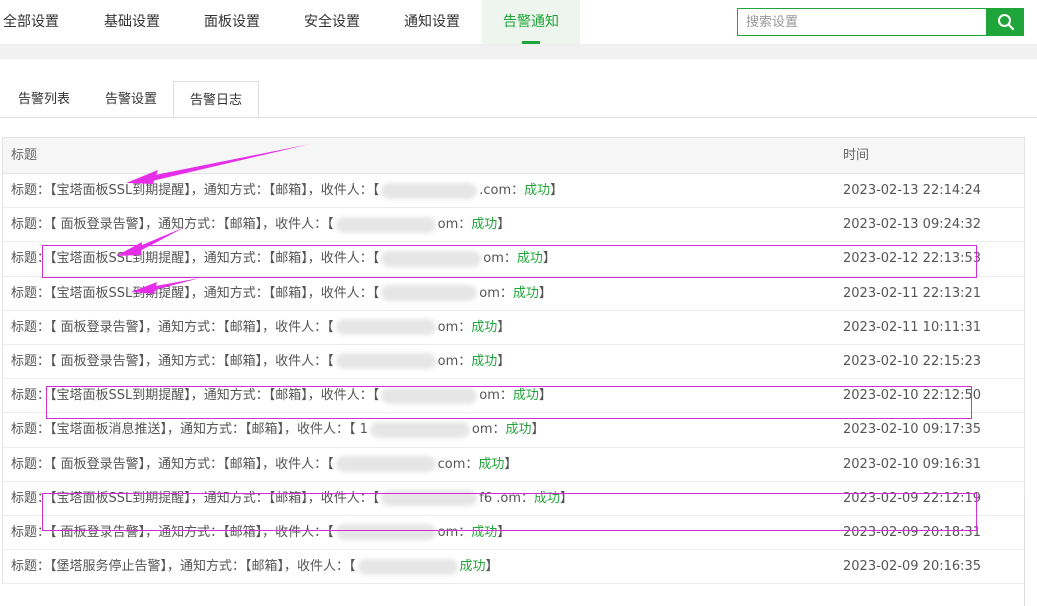 The height and width of the screenshot is (606, 1037). What do you see at coordinates (912, 327) in the screenshot?
I see `log-time: 2023-02-11 10:11:31` at bounding box center [912, 327].